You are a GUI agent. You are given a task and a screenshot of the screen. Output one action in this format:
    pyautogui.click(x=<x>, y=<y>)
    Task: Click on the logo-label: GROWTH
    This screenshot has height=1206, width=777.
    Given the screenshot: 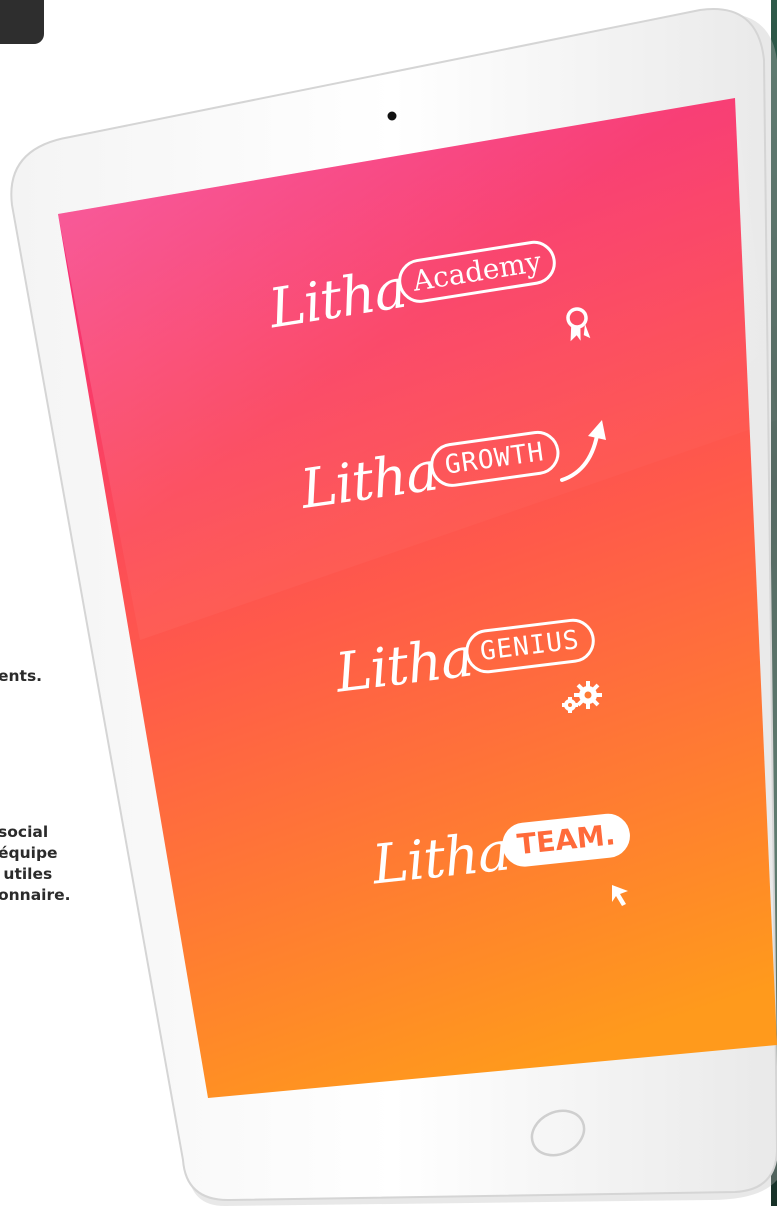 What is the action you would take?
    pyautogui.click(x=495, y=459)
    